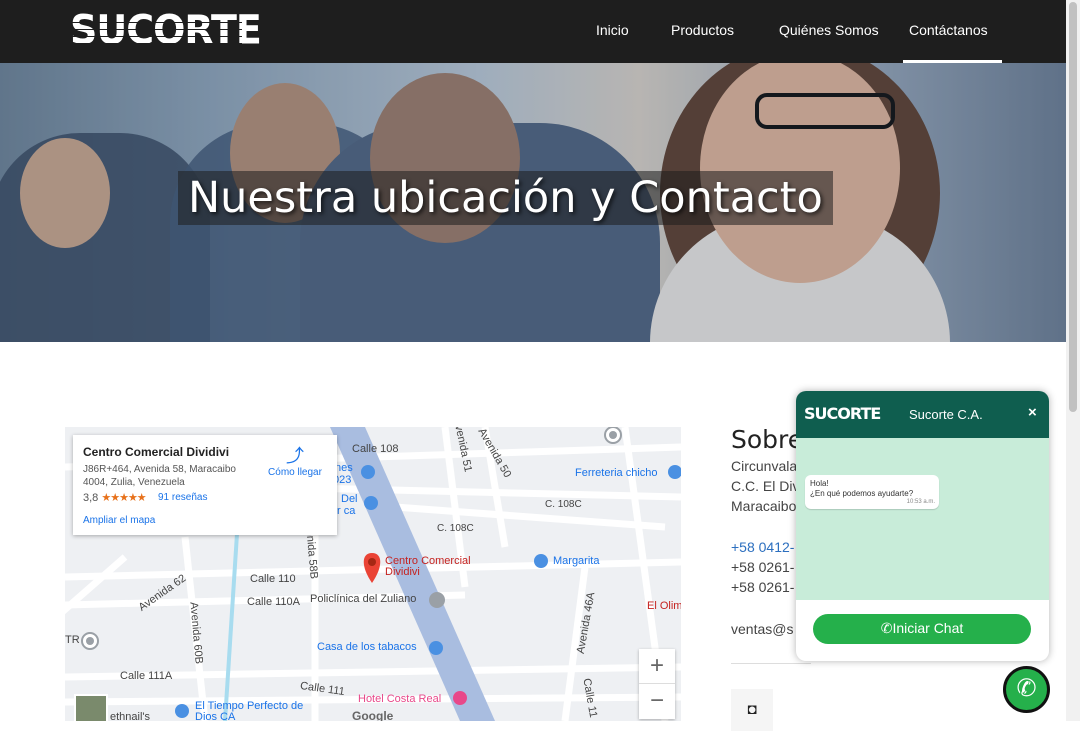  Describe the element at coordinates (752, 710) in the screenshot. I see `instagram-icon: ◘` at that location.